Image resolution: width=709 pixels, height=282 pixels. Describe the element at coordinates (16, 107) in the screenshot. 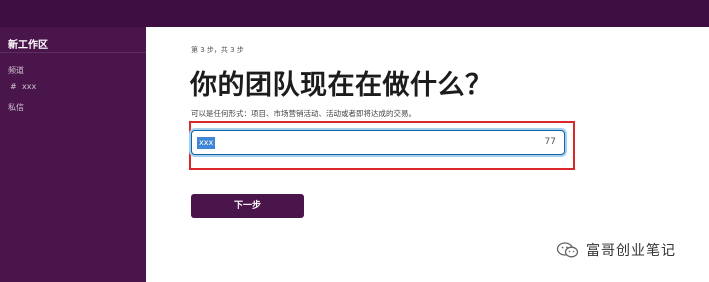

I see `direct-messages-label: 私信` at that location.